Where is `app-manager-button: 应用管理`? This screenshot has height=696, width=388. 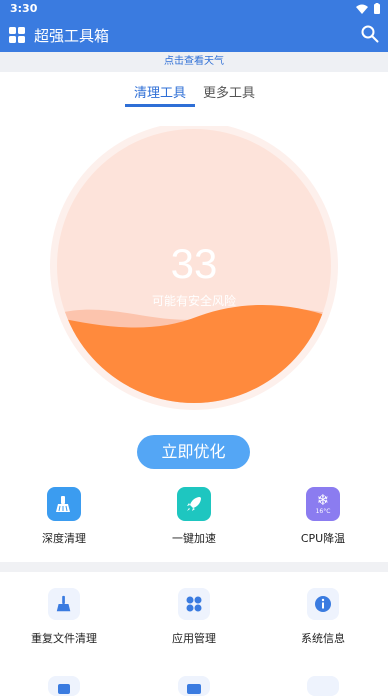 app-manager-button: 应用管理 is located at coordinates (194, 617).